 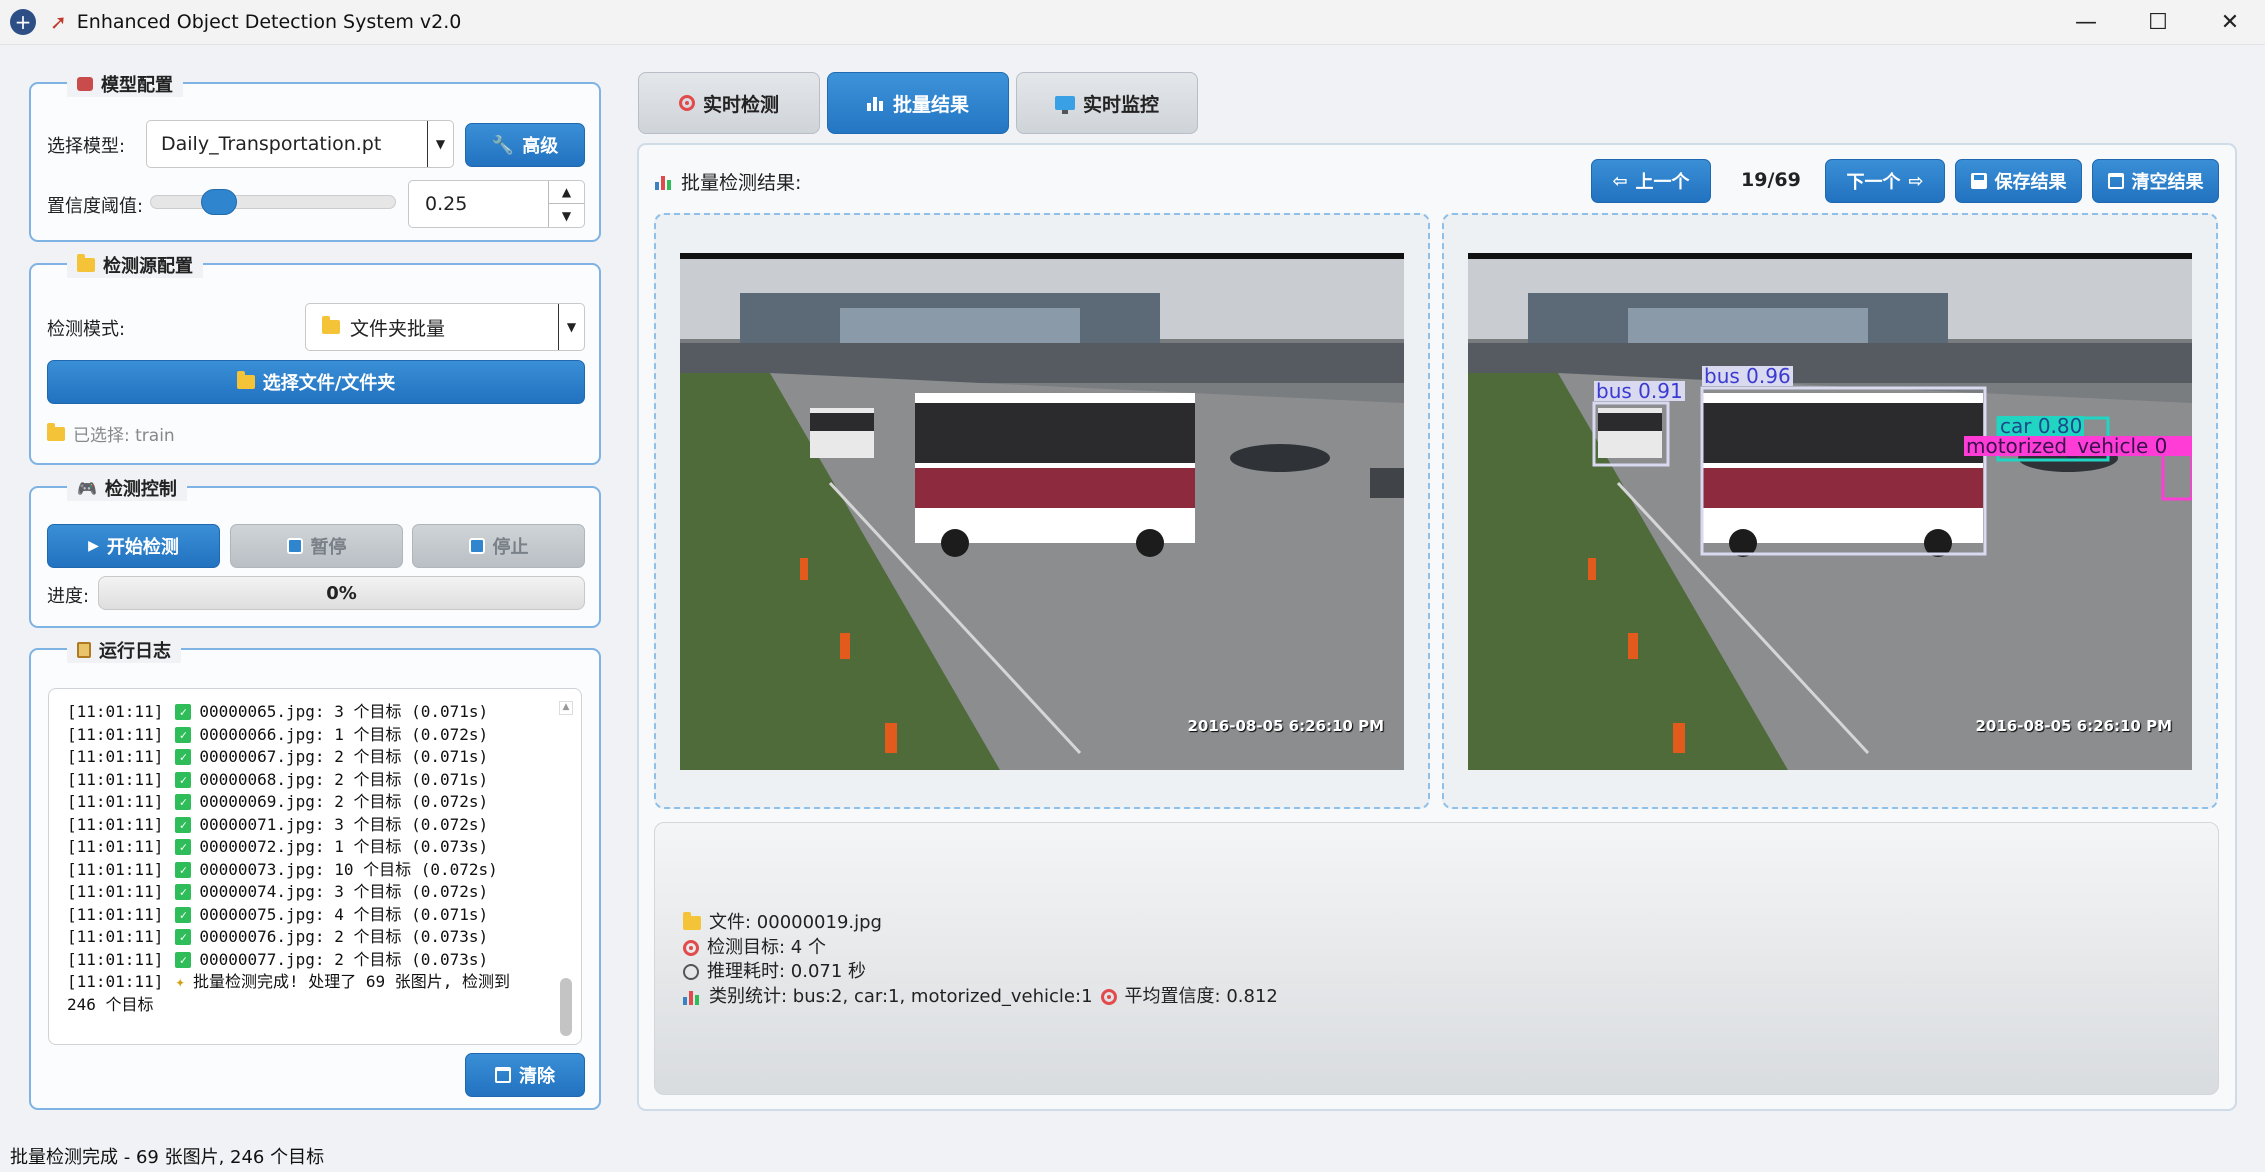 I want to click on progress-value: 0%, so click(x=341, y=593).